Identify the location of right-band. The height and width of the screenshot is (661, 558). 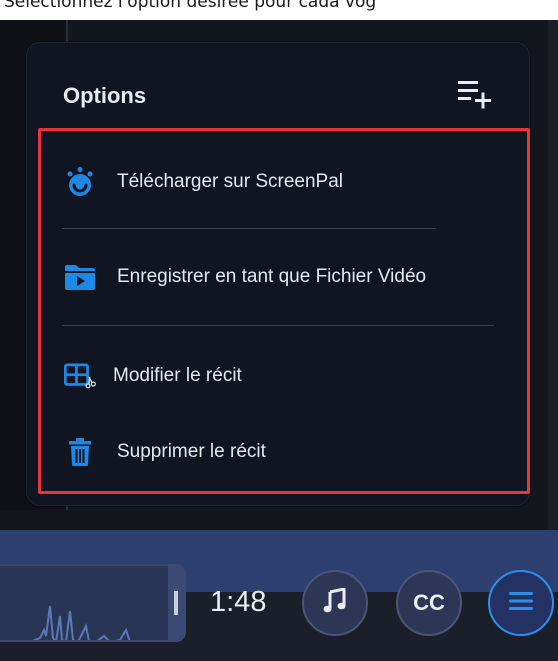
(553, 275).